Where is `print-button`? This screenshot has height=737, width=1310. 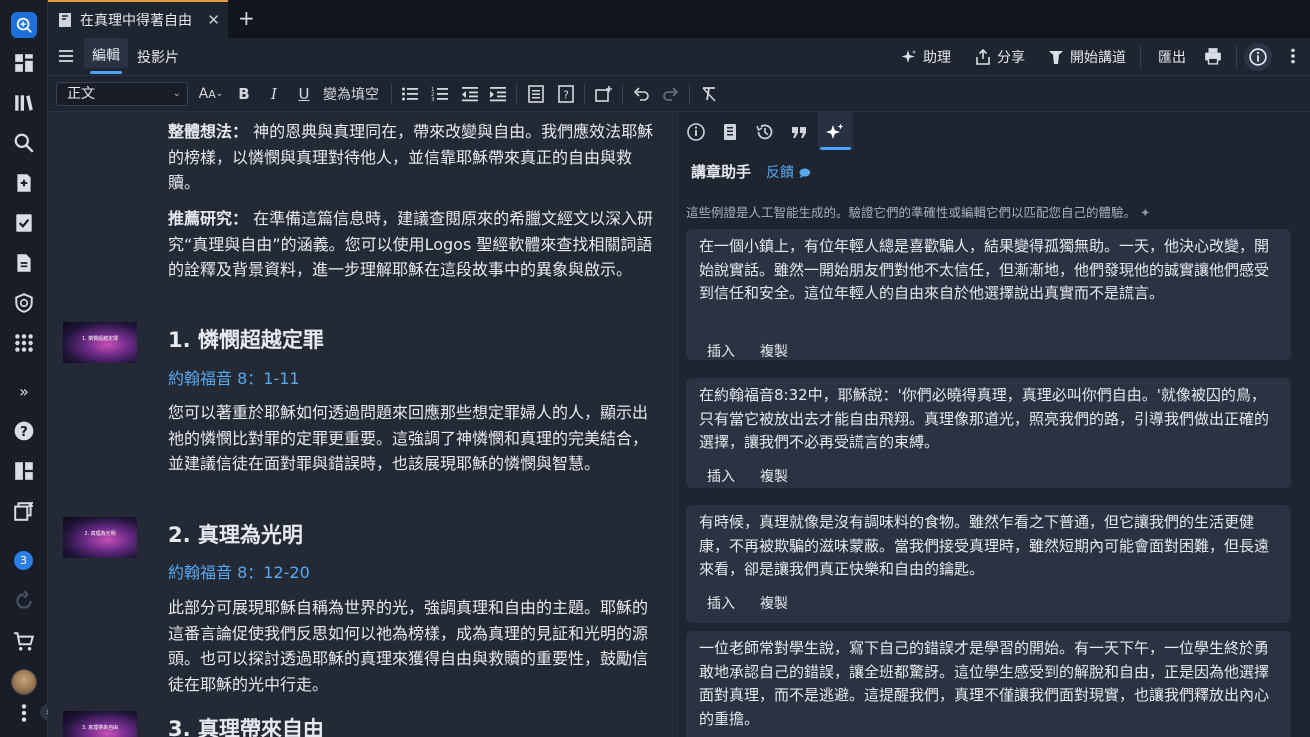
print-button is located at coordinates (1213, 56).